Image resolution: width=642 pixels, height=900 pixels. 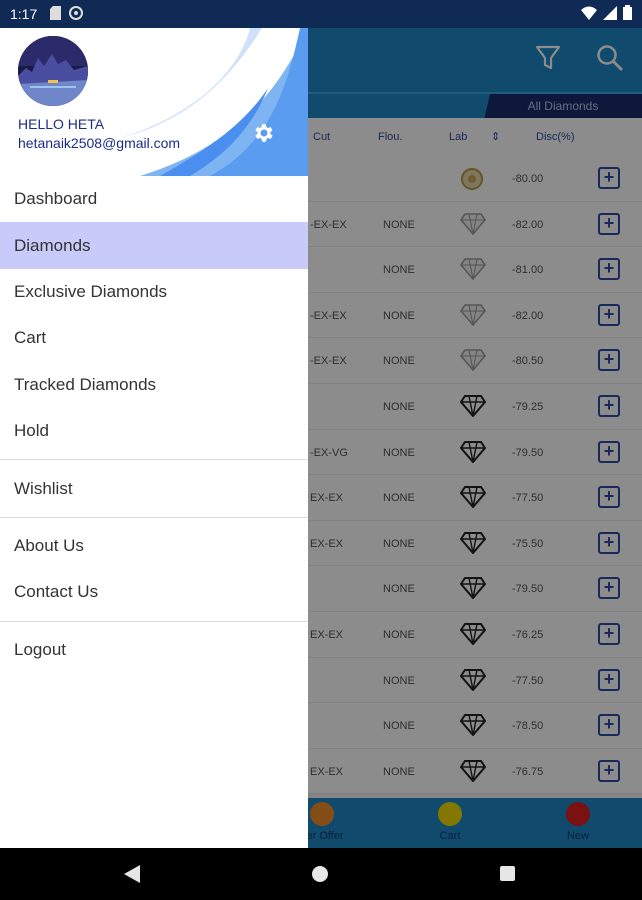 What do you see at coordinates (507, 873) in the screenshot?
I see `recent-apps-icon` at bounding box center [507, 873].